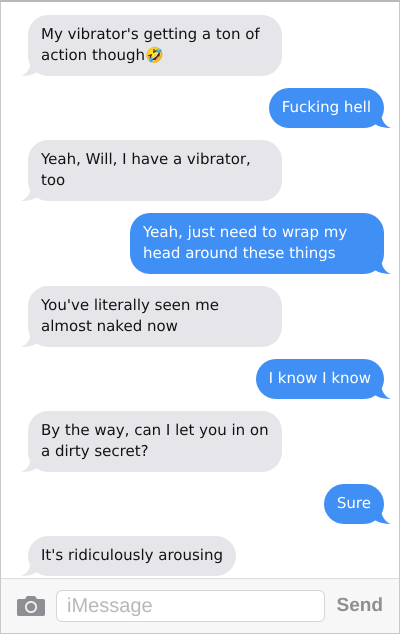  What do you see at coordinates (190, 606) in the screenshot?
I see `message-field: iMessage` at bounding box center [190, 606].